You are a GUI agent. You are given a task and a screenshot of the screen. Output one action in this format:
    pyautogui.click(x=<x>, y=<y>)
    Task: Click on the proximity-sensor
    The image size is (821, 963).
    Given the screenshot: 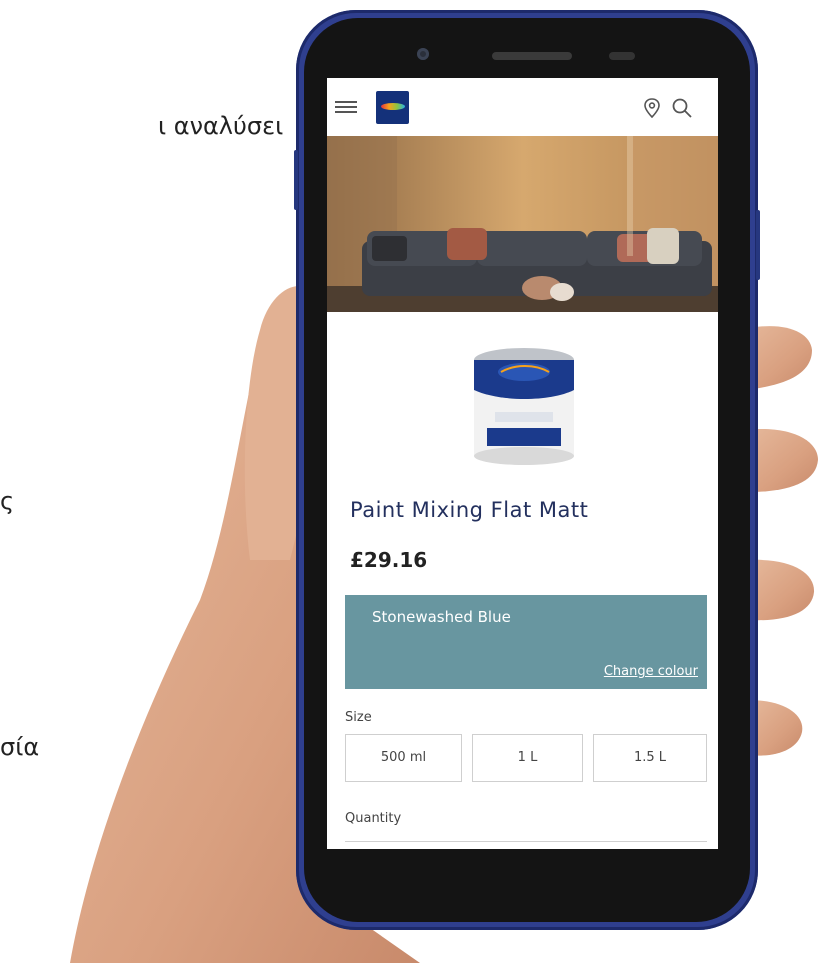 What is the action you would take?
    pyautogui.click(x=622, y=56)
    